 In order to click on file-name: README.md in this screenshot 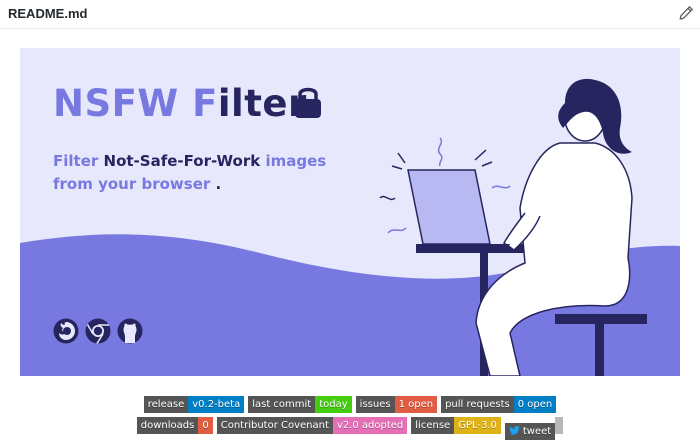, I will do `click(48, 13)`.